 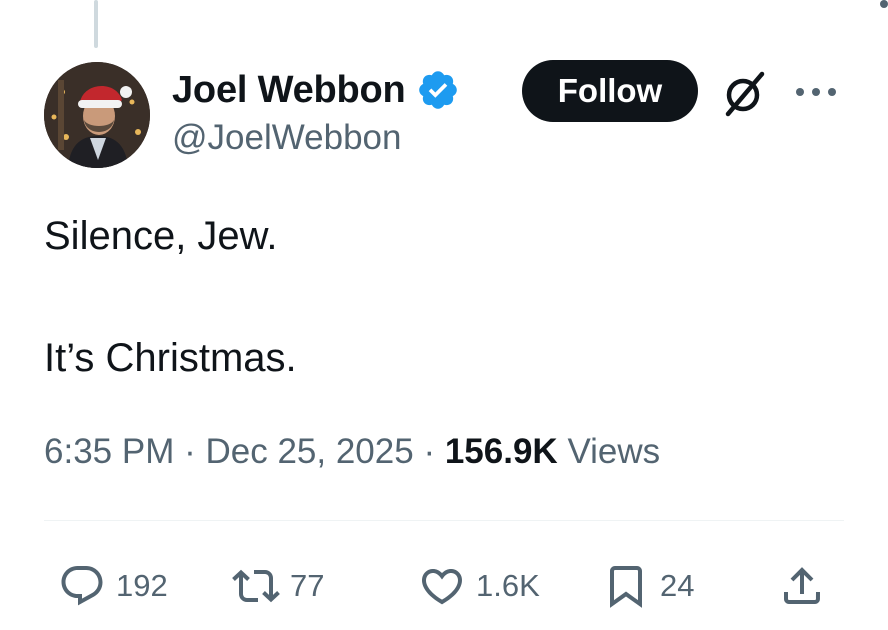 What do you see at coordinates (884, 4) in the screenshot?
I see `corner-dot` at bounding box center [884, 4].